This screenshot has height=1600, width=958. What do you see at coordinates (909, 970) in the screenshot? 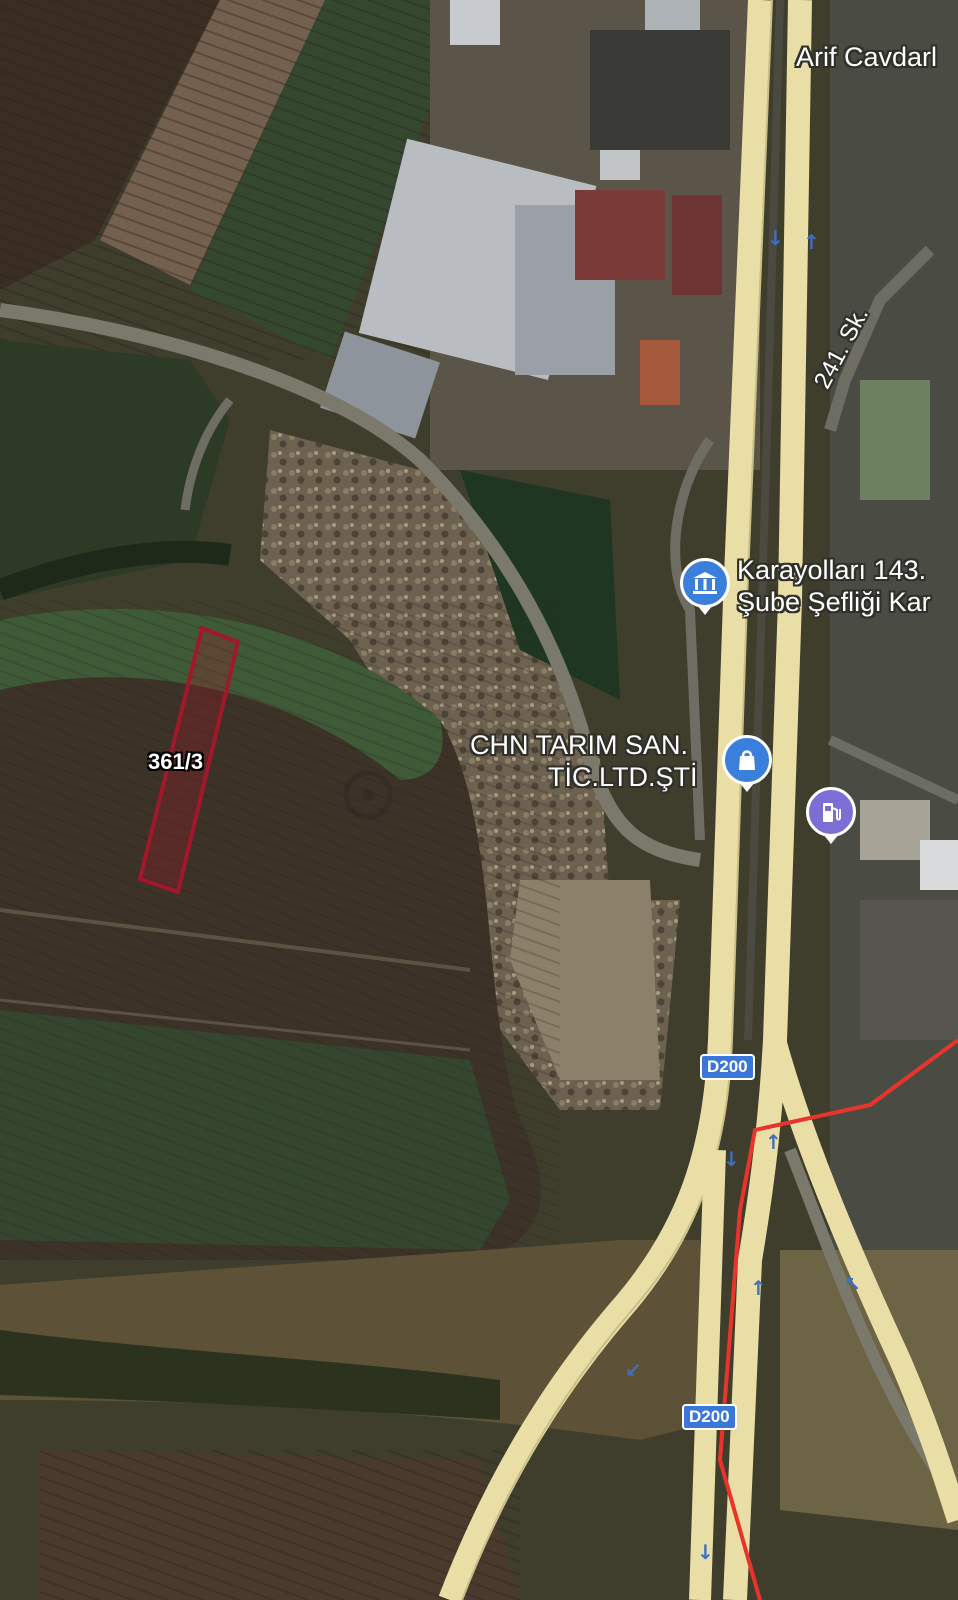
I see `parking-lot-right` at bounding box center [909, 970].